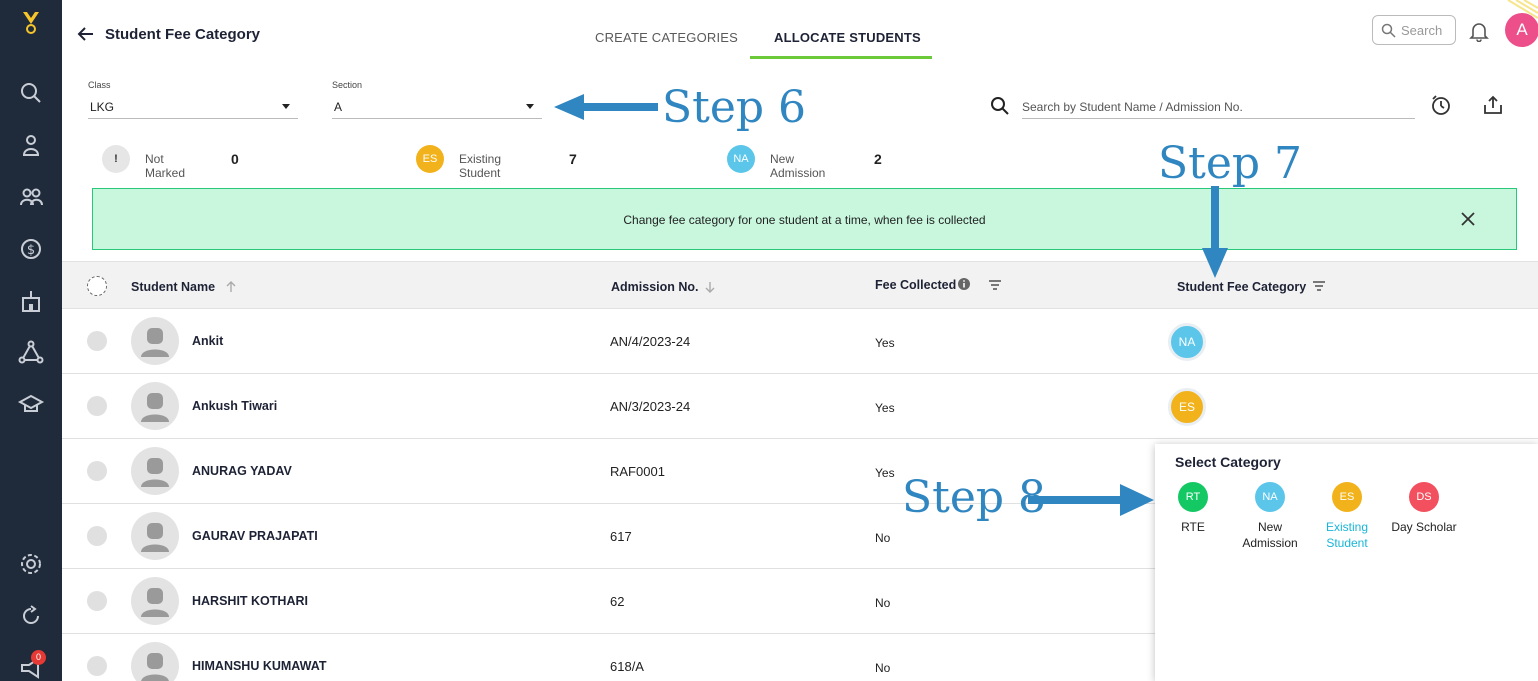 The width and height of the screenshot is (1538, 681). What do you see at coordinates (885, 408) in the screenshot?
I see `fee-collected: Yes` at bounding box center [885, 408].